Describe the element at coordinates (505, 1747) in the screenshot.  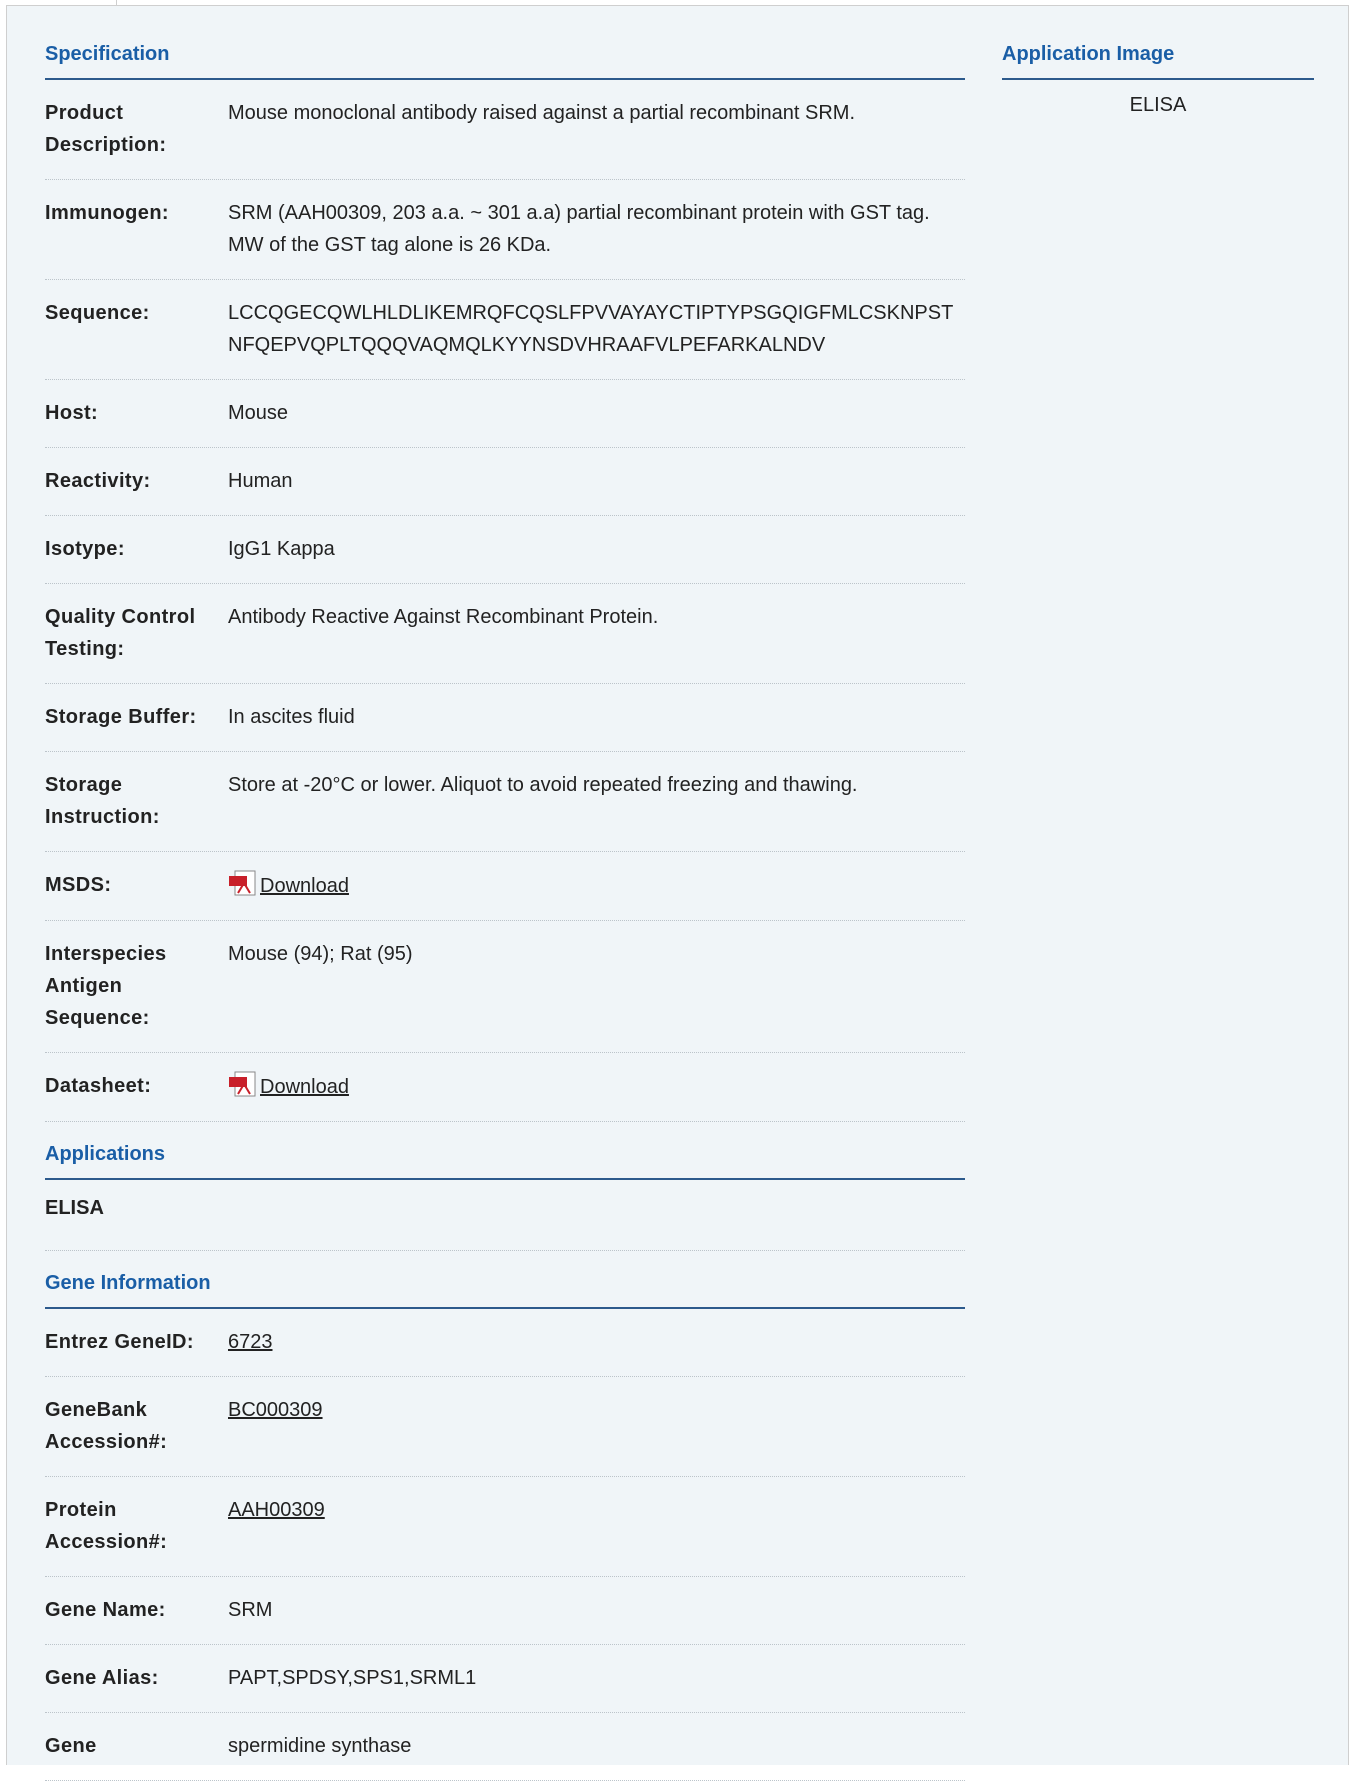
I see `gene-row-description: Gene spermidine synthase` at that location.